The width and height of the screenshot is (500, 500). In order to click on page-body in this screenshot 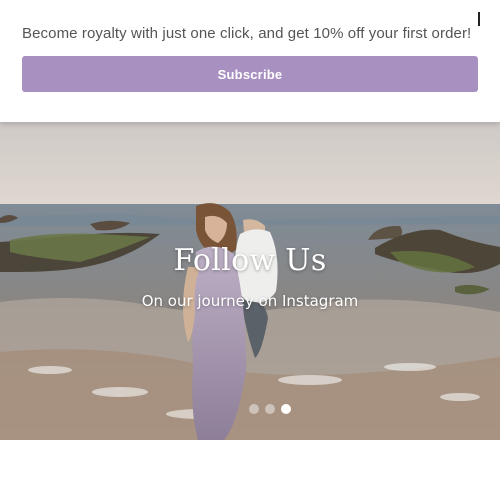, I will do `click(250, 470)`.